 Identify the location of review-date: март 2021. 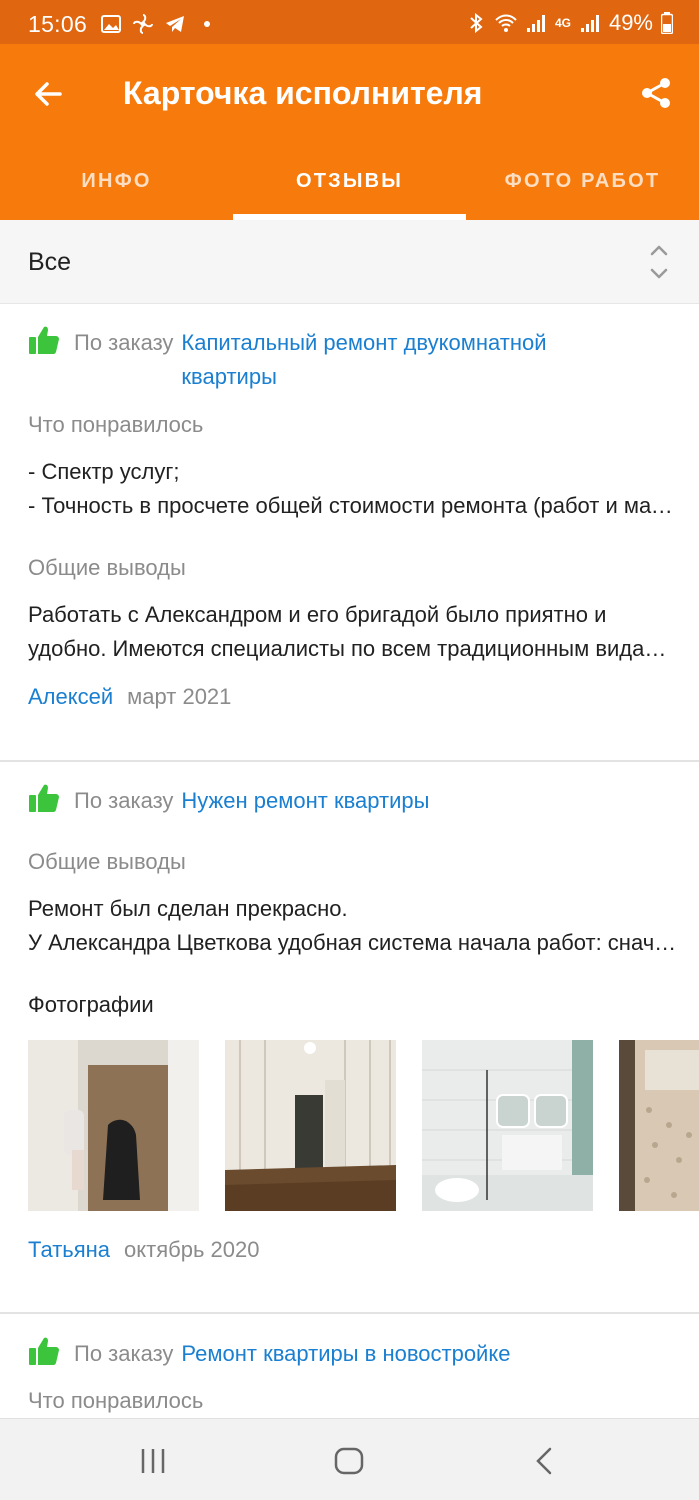
(179, 696).